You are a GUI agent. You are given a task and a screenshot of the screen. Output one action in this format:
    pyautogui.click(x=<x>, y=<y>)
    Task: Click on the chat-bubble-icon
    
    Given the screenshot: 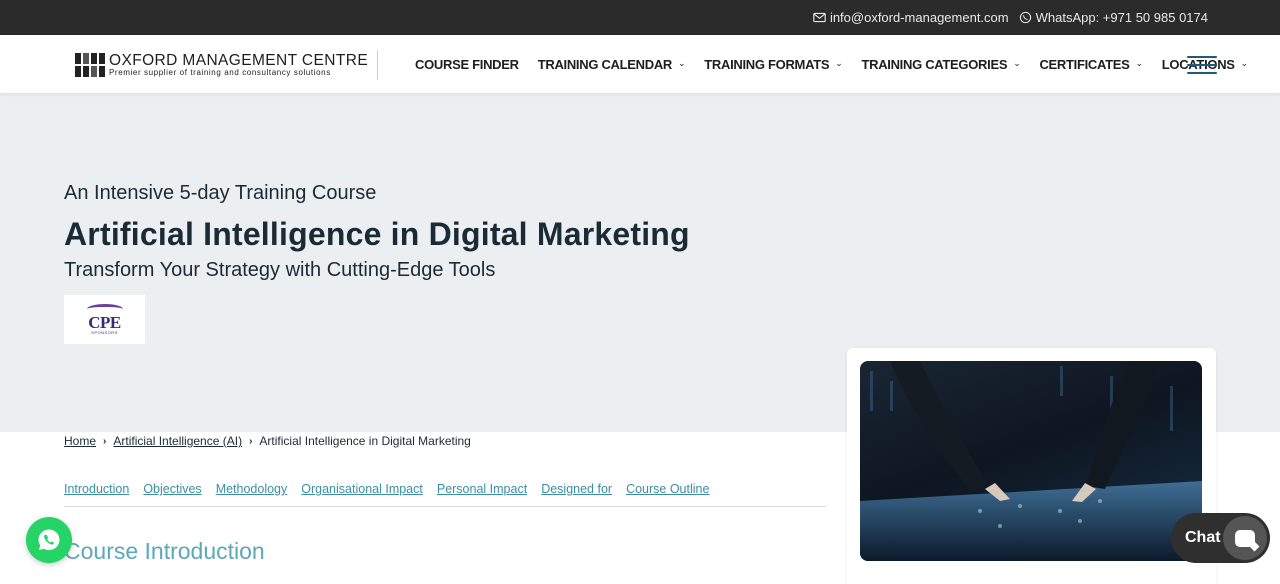 What is the action you would take?
    pyautogui.click(x=1245, y=538)
    